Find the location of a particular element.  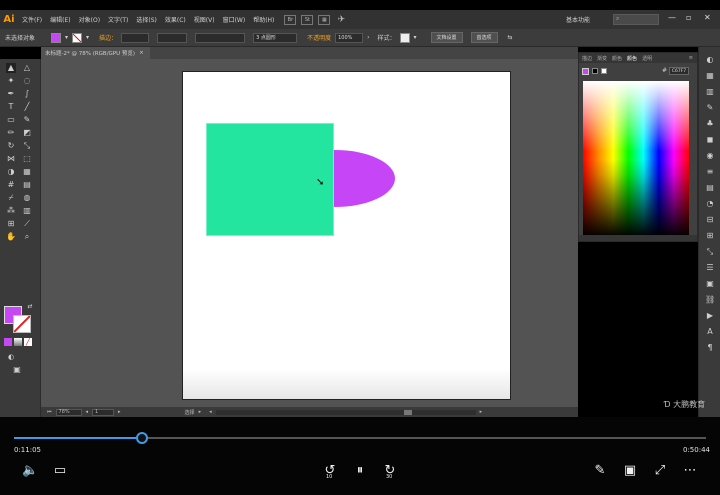

hand-tool-icon: ✋ is located at coordinates (11, 237).